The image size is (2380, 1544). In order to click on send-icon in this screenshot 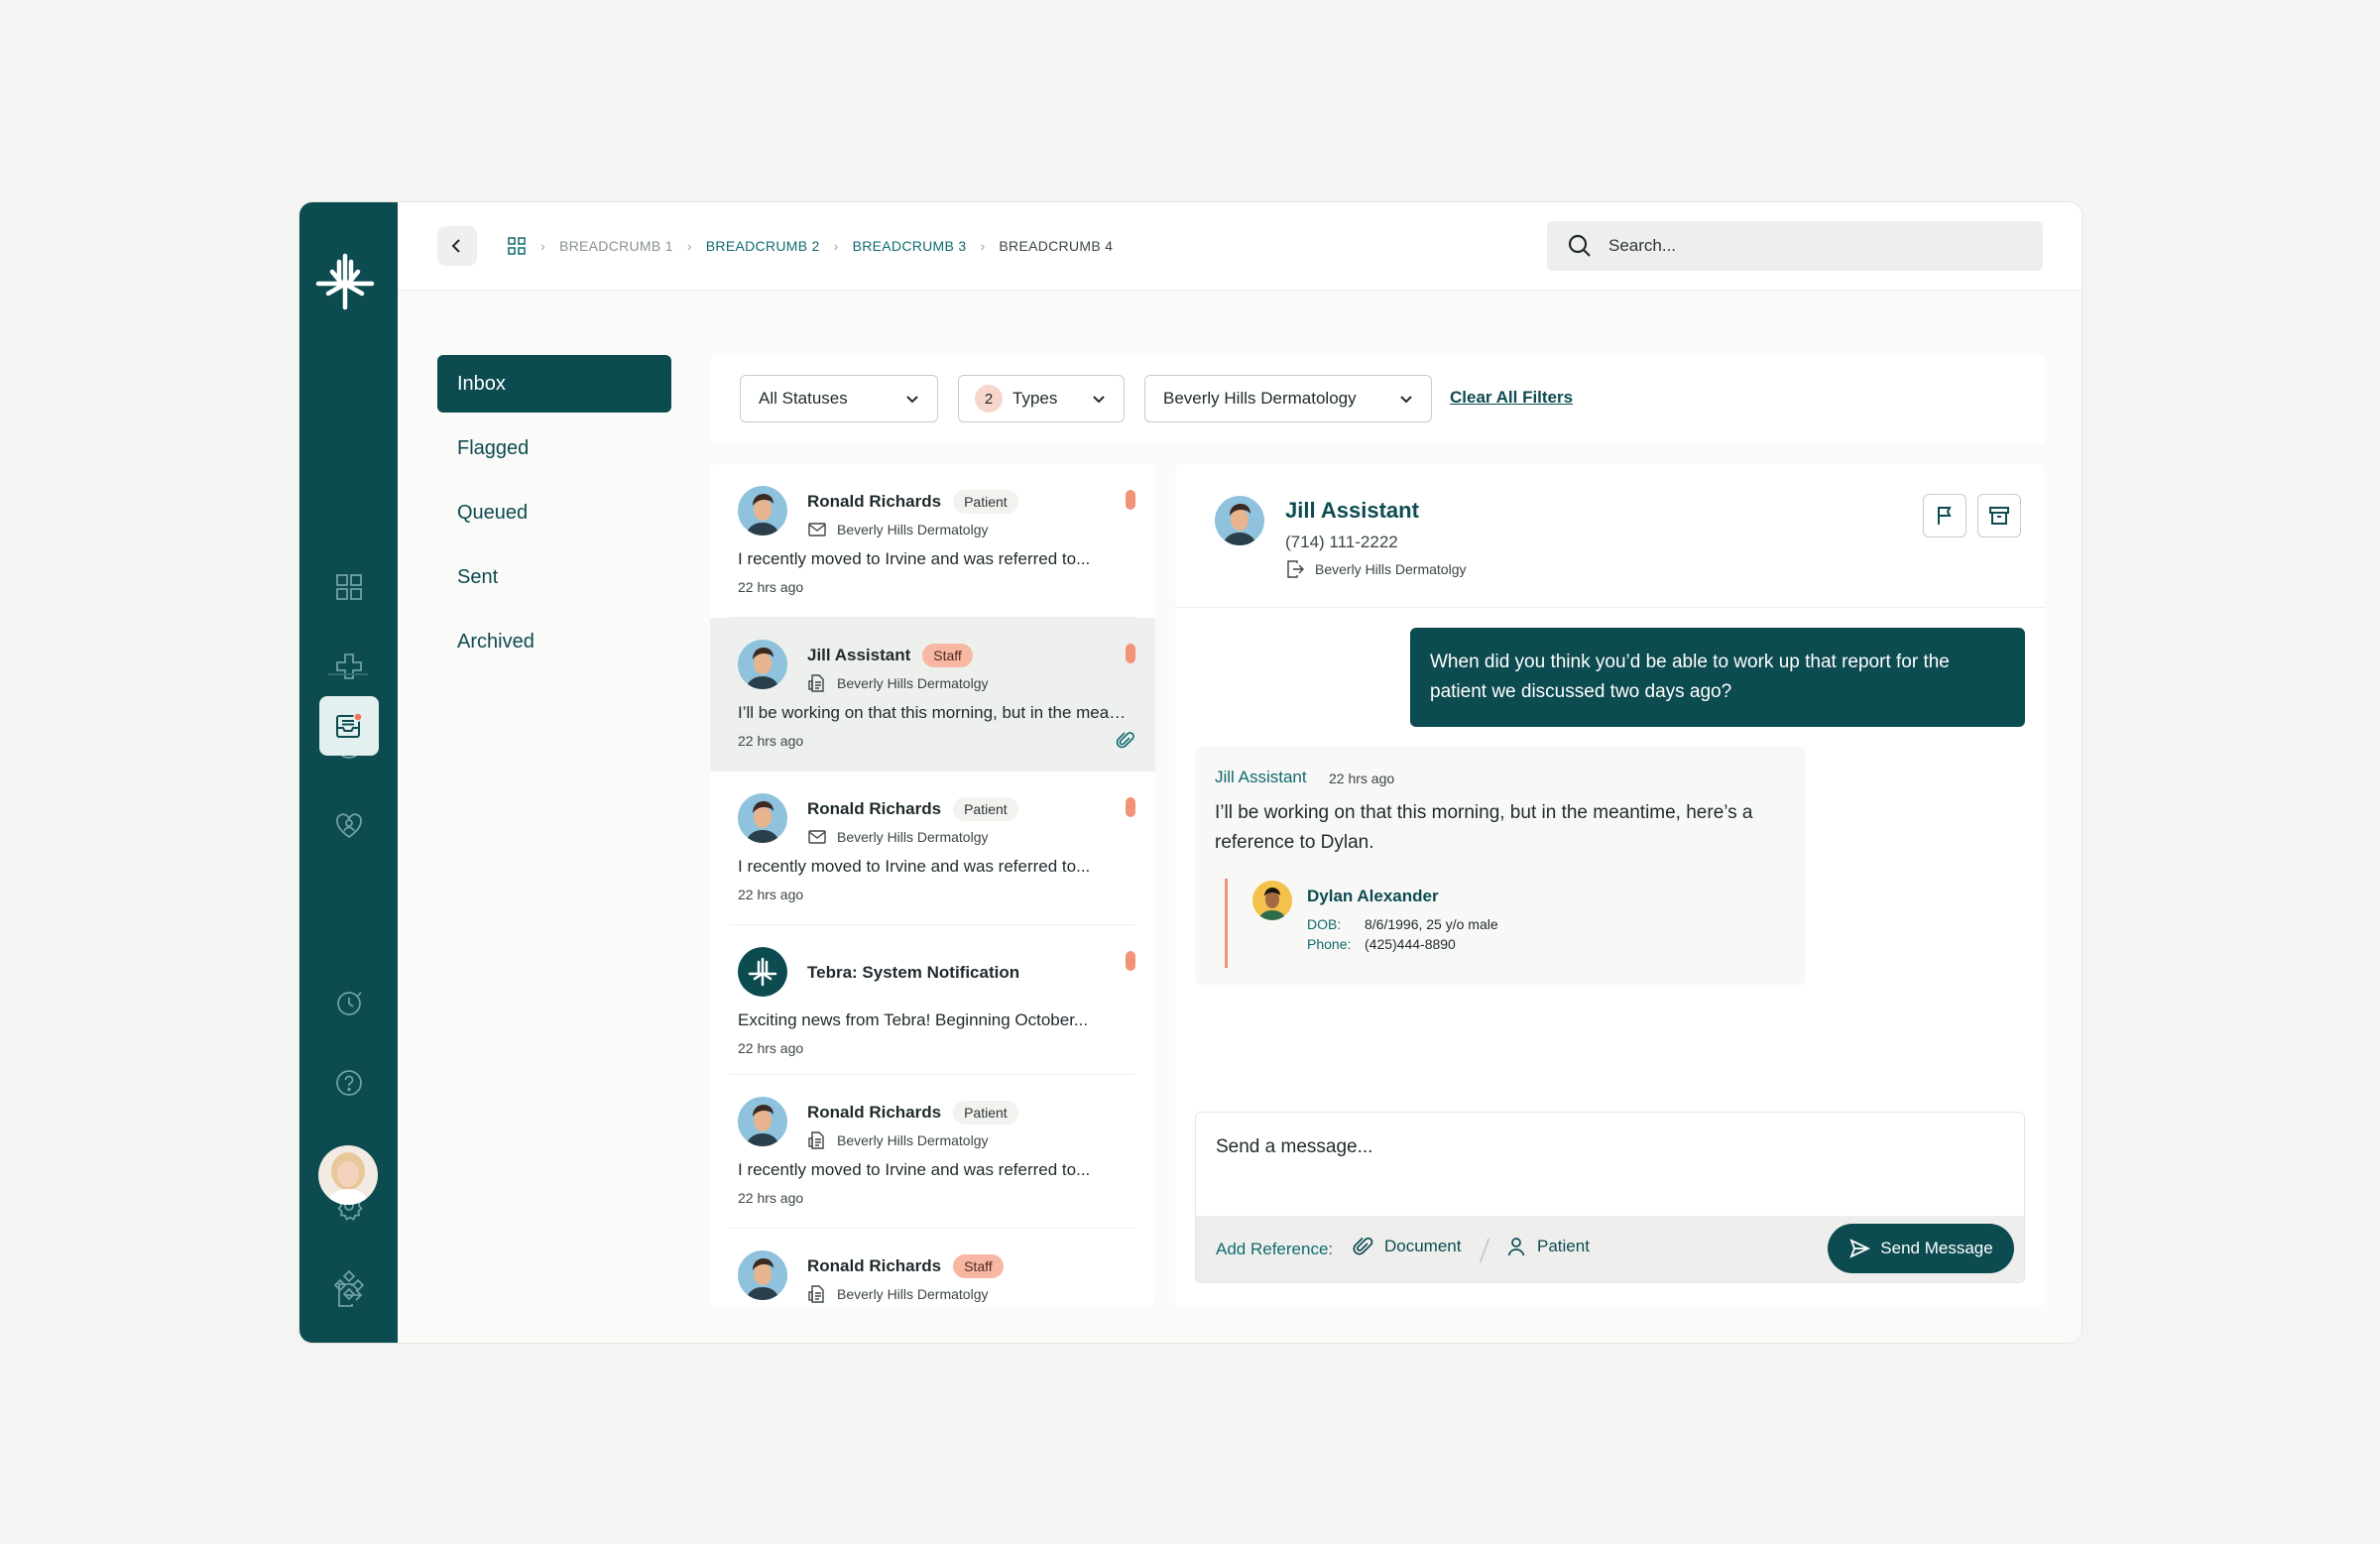, I will do `click(1860, 1248)`.